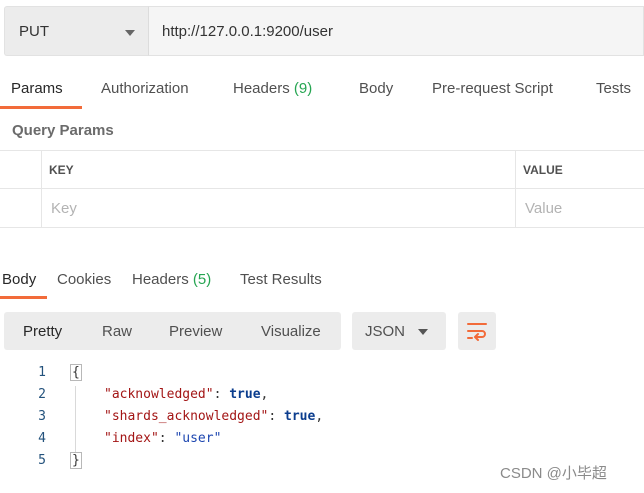  Describe the element at coordinates (76, 31) in the screenshot. I see `method-select: PUT` at that location.